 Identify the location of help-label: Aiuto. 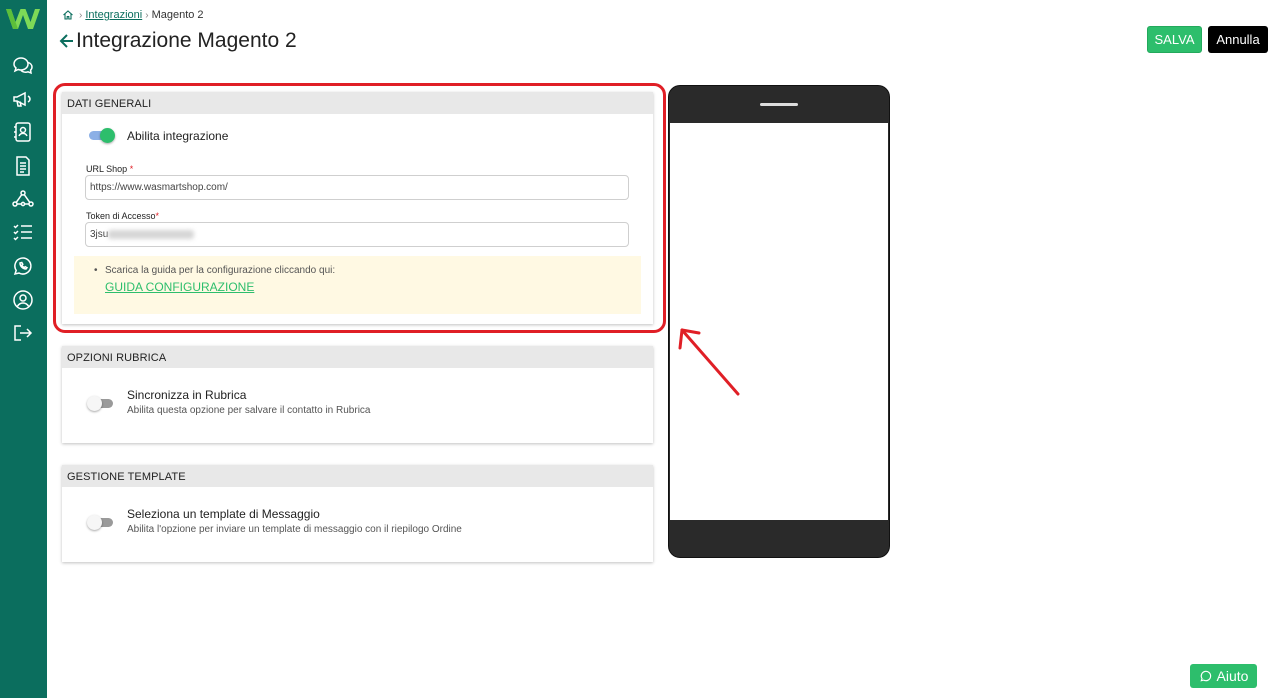
(1232, 676).